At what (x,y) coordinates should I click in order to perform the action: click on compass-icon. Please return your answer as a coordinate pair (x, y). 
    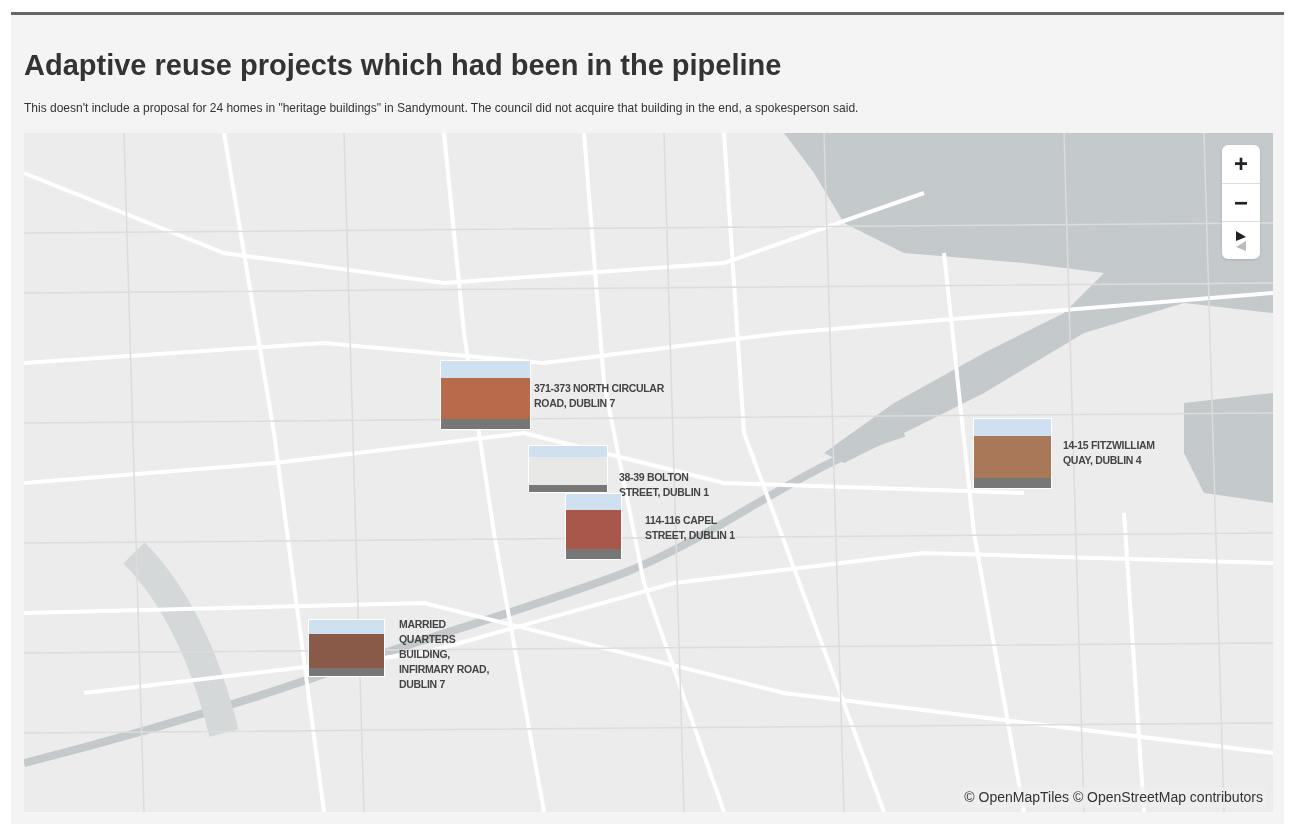
    Looking at the image, I should click on (1241, 240).